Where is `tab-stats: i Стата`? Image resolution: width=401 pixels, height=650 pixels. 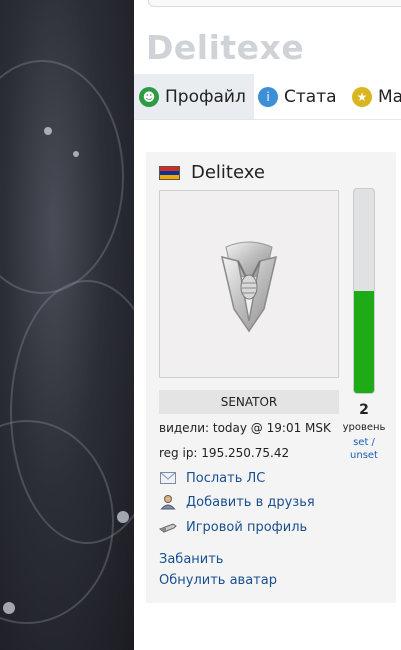
tab-stats: i Стата is located at coordinates (303, 96).